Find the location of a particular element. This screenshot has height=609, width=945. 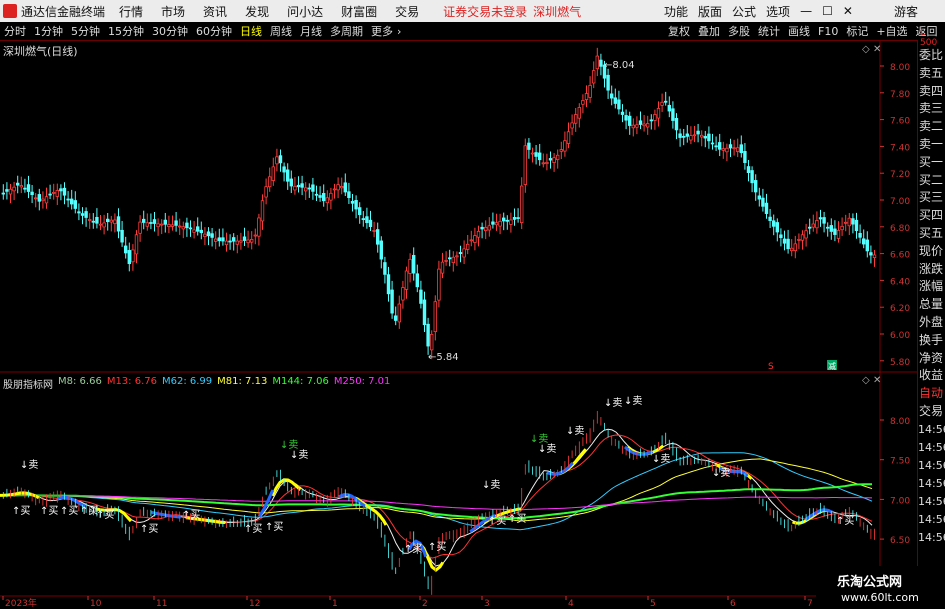

menu-layout: 版面 is located at coordinates (710, 11).